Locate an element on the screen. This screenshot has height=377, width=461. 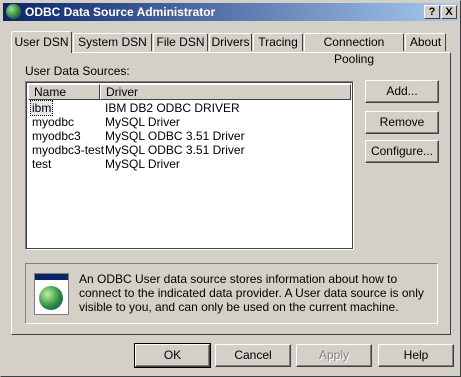
data-source-icon is located at coordinates (51, 294).